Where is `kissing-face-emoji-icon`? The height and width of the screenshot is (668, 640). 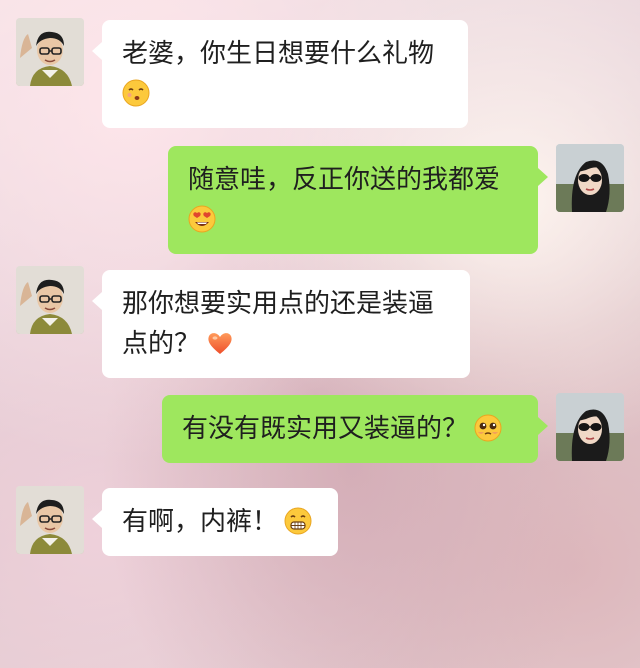
kissing-face-emoji-icon is located at coordinates (136, 93).